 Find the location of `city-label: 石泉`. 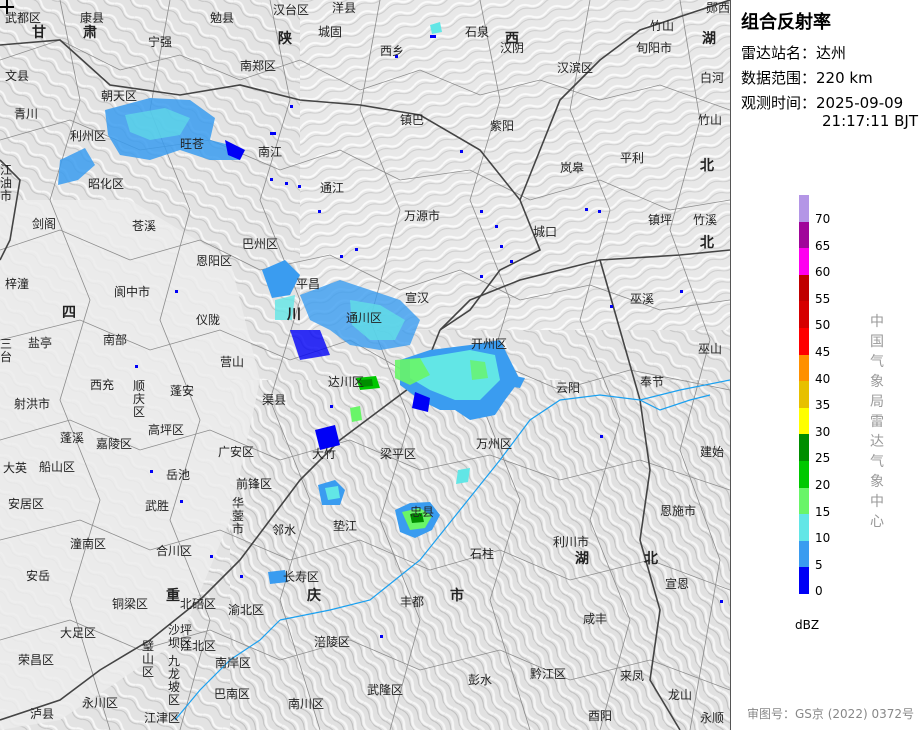

city-label: 石泉 is located at coordinates (477, 32).